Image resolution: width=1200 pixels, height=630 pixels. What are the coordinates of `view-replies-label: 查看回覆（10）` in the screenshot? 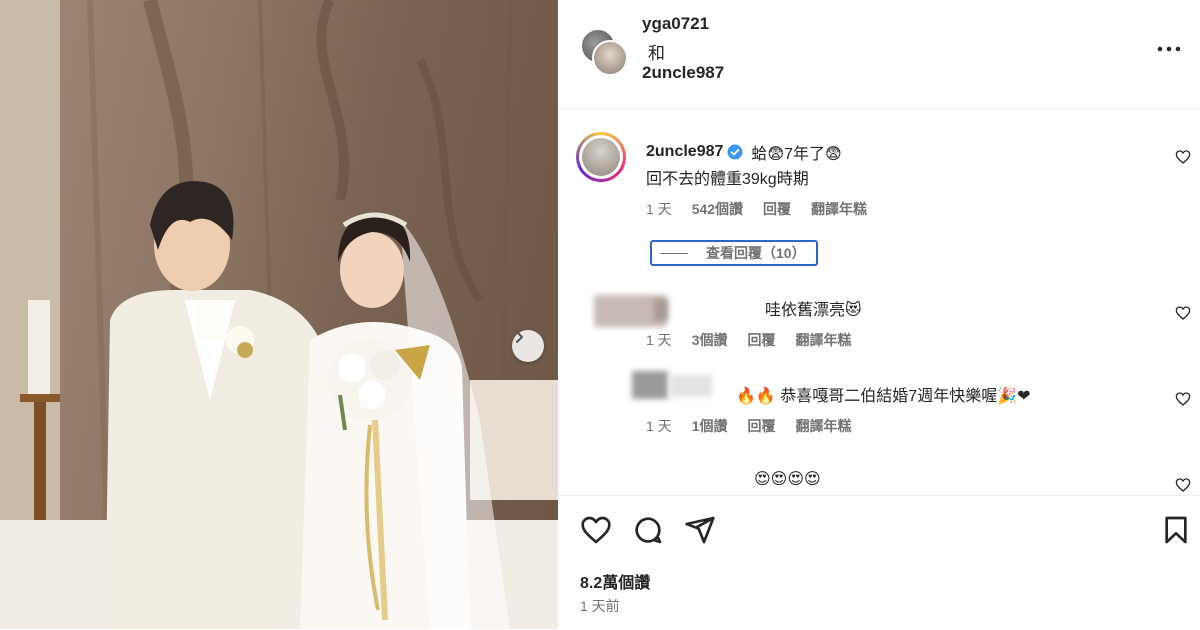 It's located at (756, 253).